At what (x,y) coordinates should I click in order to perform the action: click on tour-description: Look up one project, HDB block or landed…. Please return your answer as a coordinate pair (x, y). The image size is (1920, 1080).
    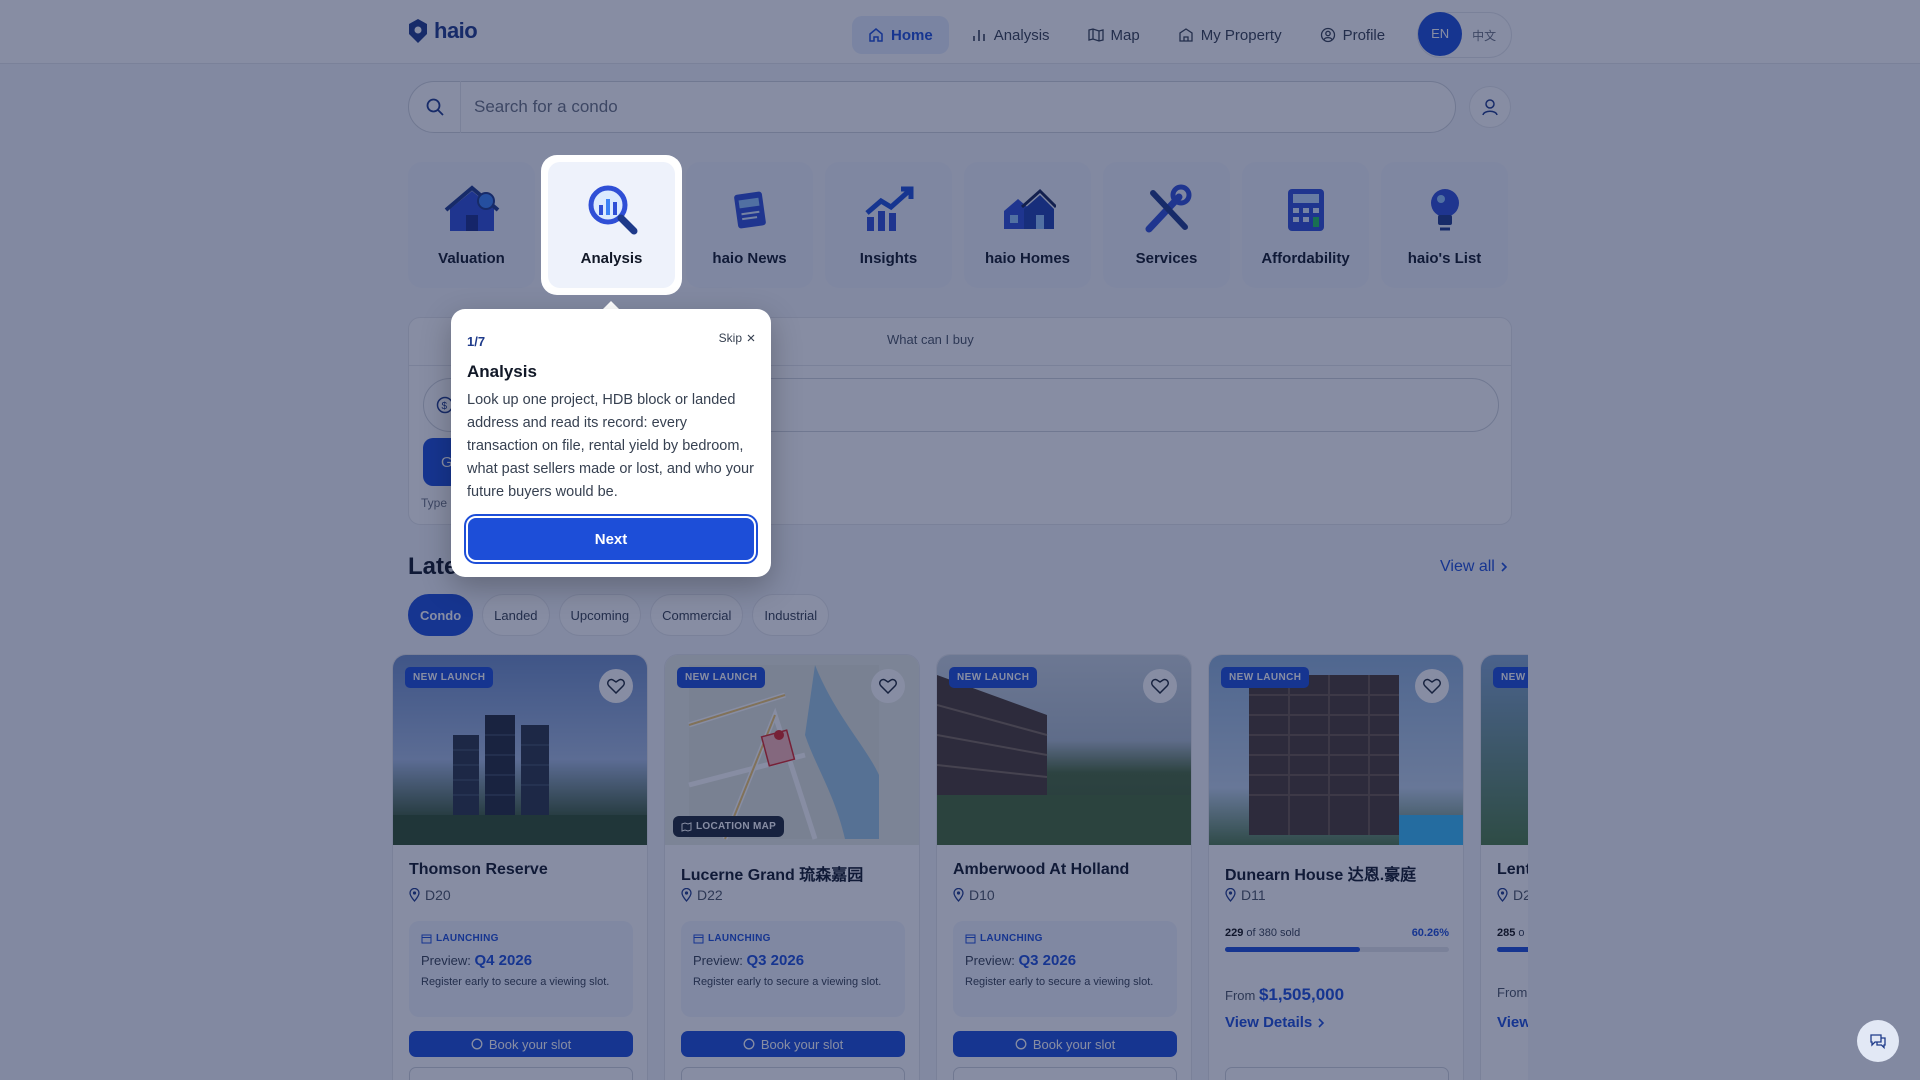
    Looking at the image, I should click on (610, 446).